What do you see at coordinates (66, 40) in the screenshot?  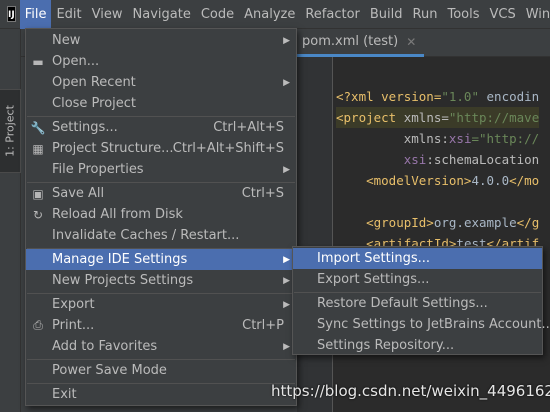 I see `menu-item-label: New` at bounding box center [66, 40].